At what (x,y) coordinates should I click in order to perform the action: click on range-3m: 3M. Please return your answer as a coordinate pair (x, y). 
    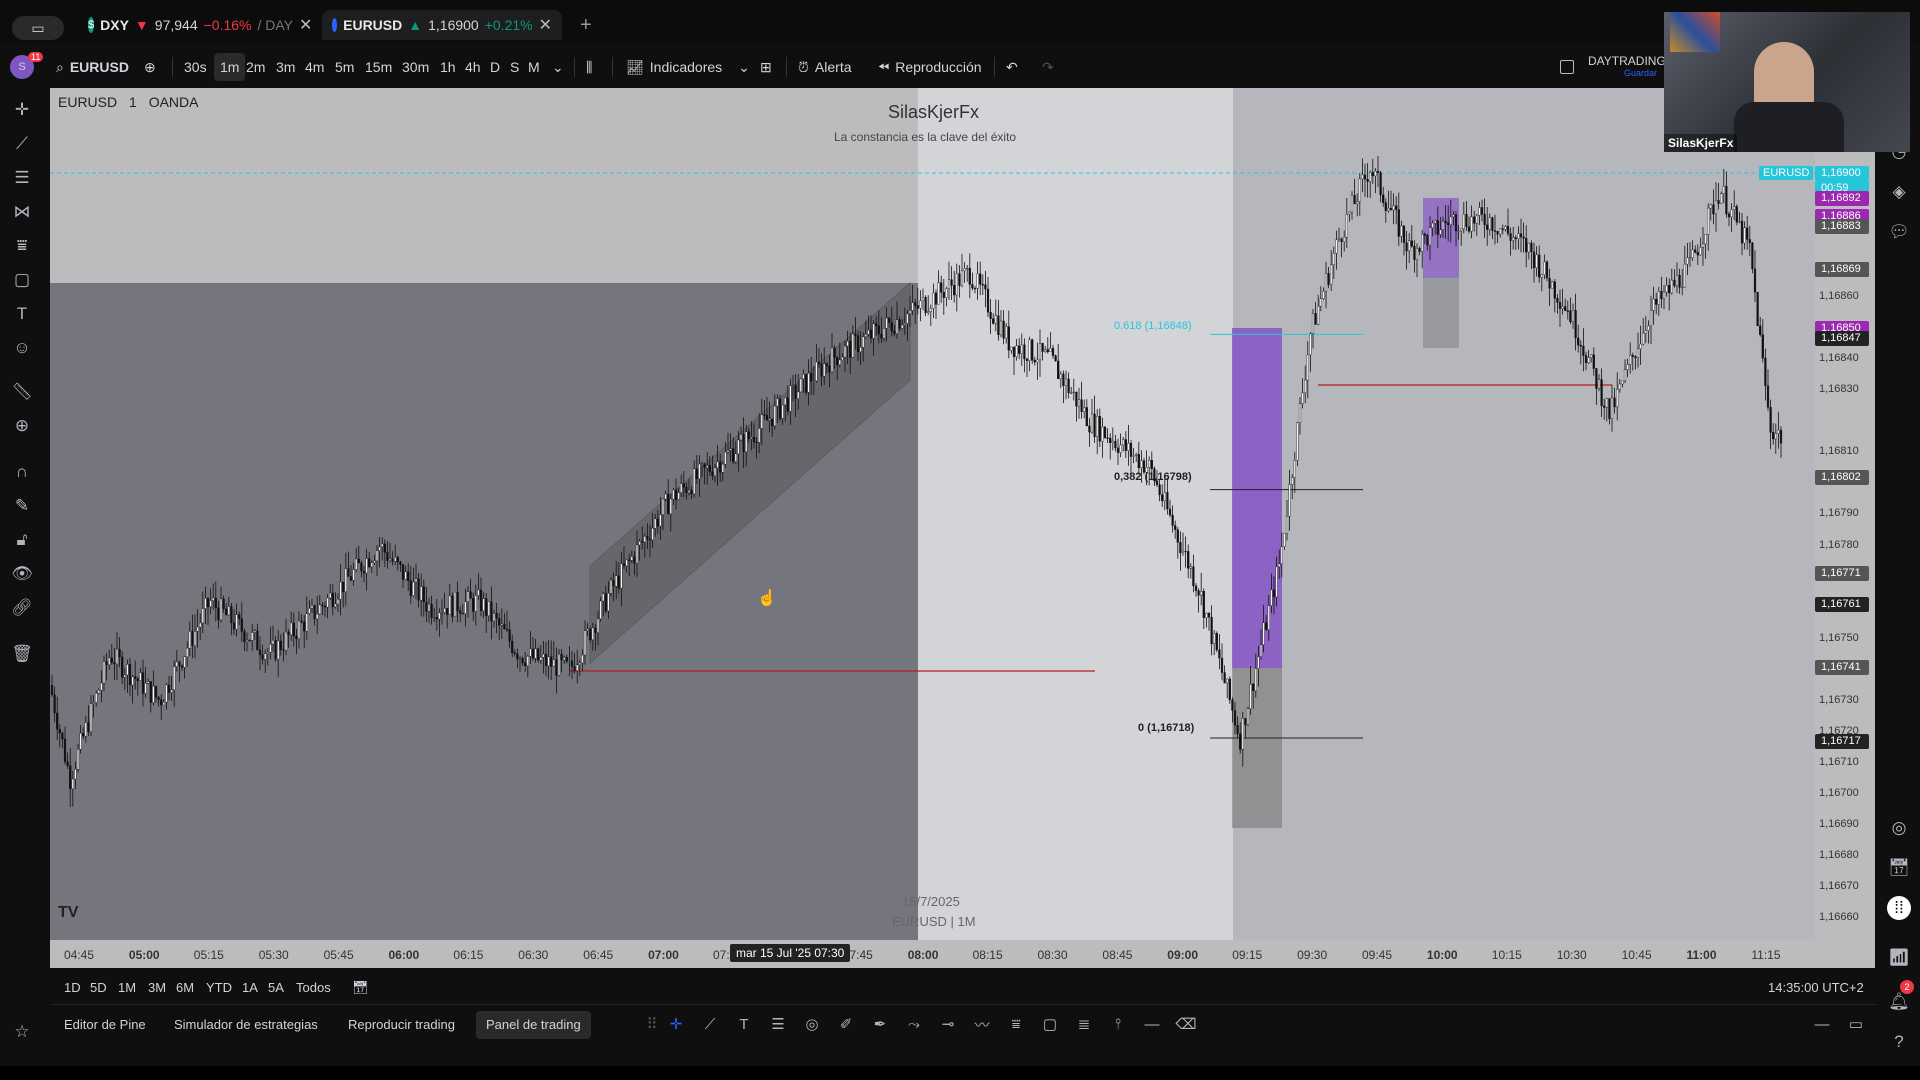
    Looking at the image, I should click on (157, 987).